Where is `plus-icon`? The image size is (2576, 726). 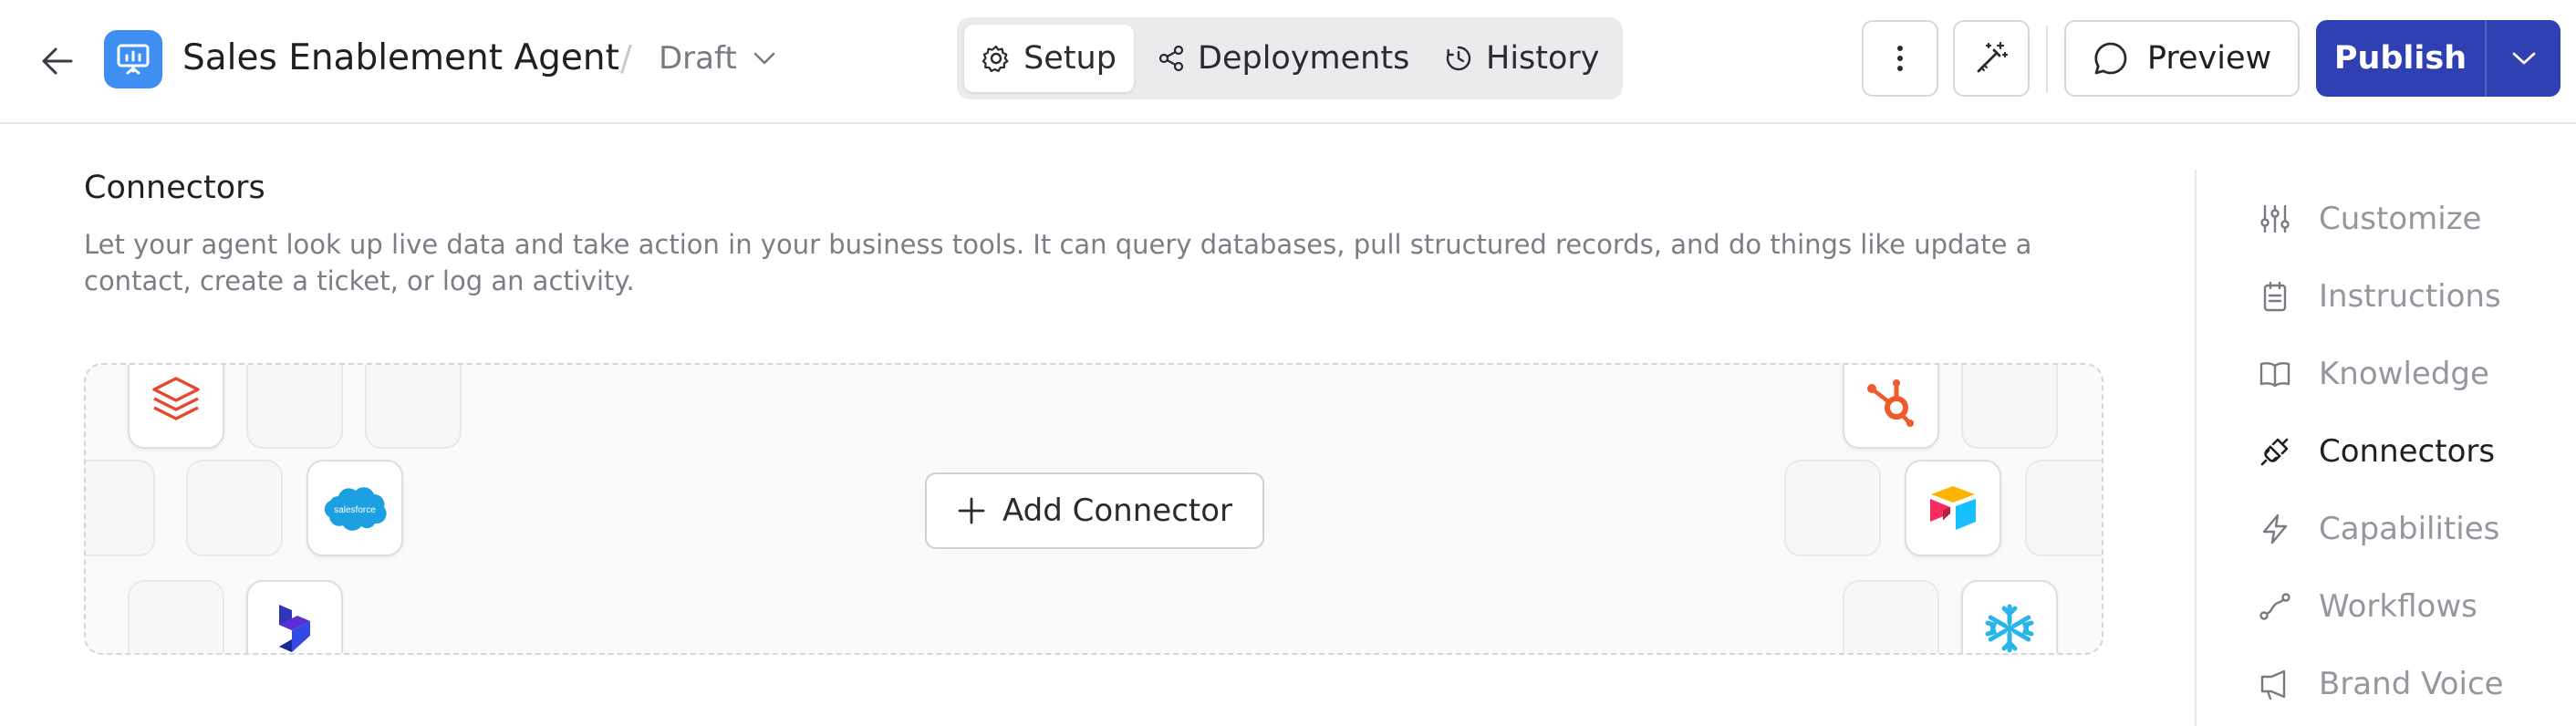
plus-icon is located at coordinates (971, 510).